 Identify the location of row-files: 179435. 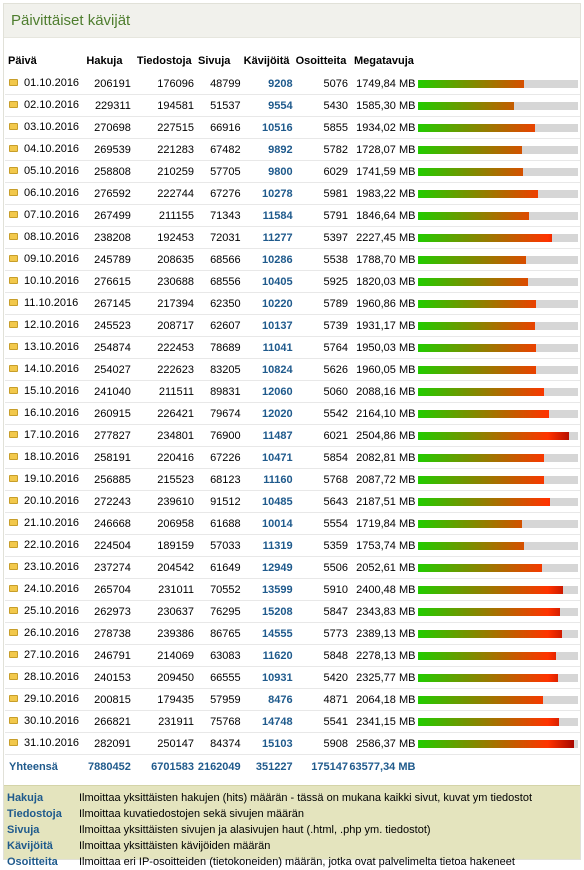
(162, 699).